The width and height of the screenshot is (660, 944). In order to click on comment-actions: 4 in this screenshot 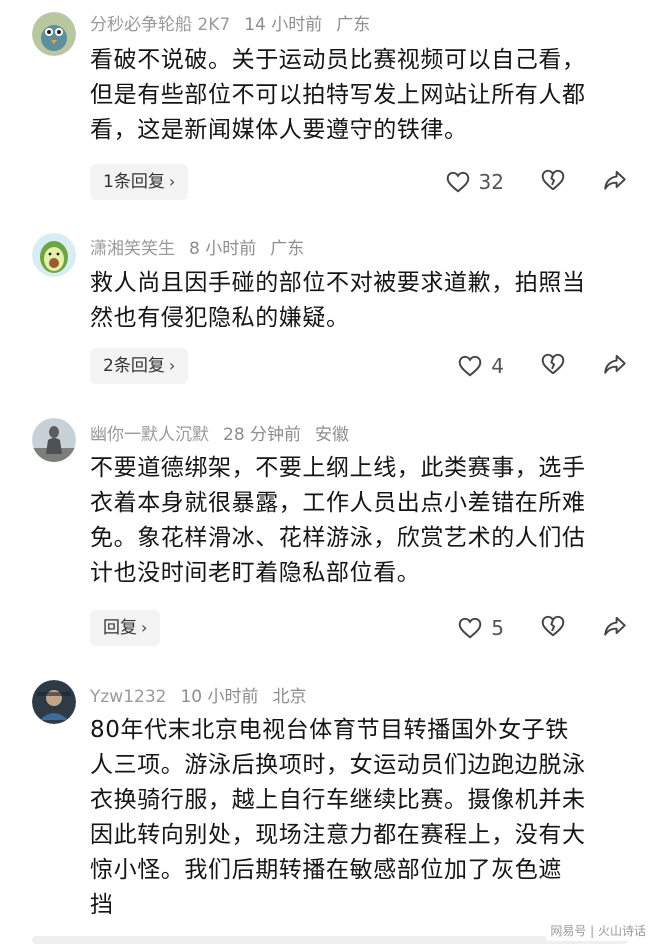, I will do `click(542, 366)`.